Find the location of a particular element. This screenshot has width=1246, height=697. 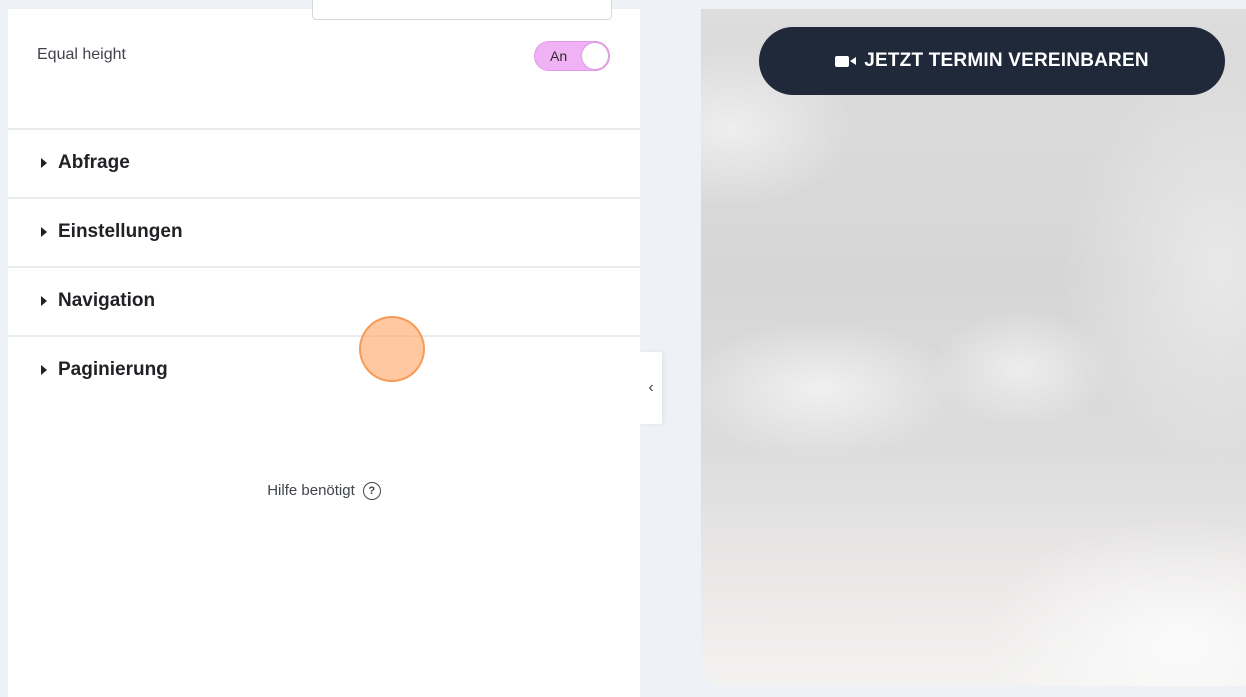

book-appointment-button: JETZT TERMIN VEREINBAREN is located at coordinates (992, 61).